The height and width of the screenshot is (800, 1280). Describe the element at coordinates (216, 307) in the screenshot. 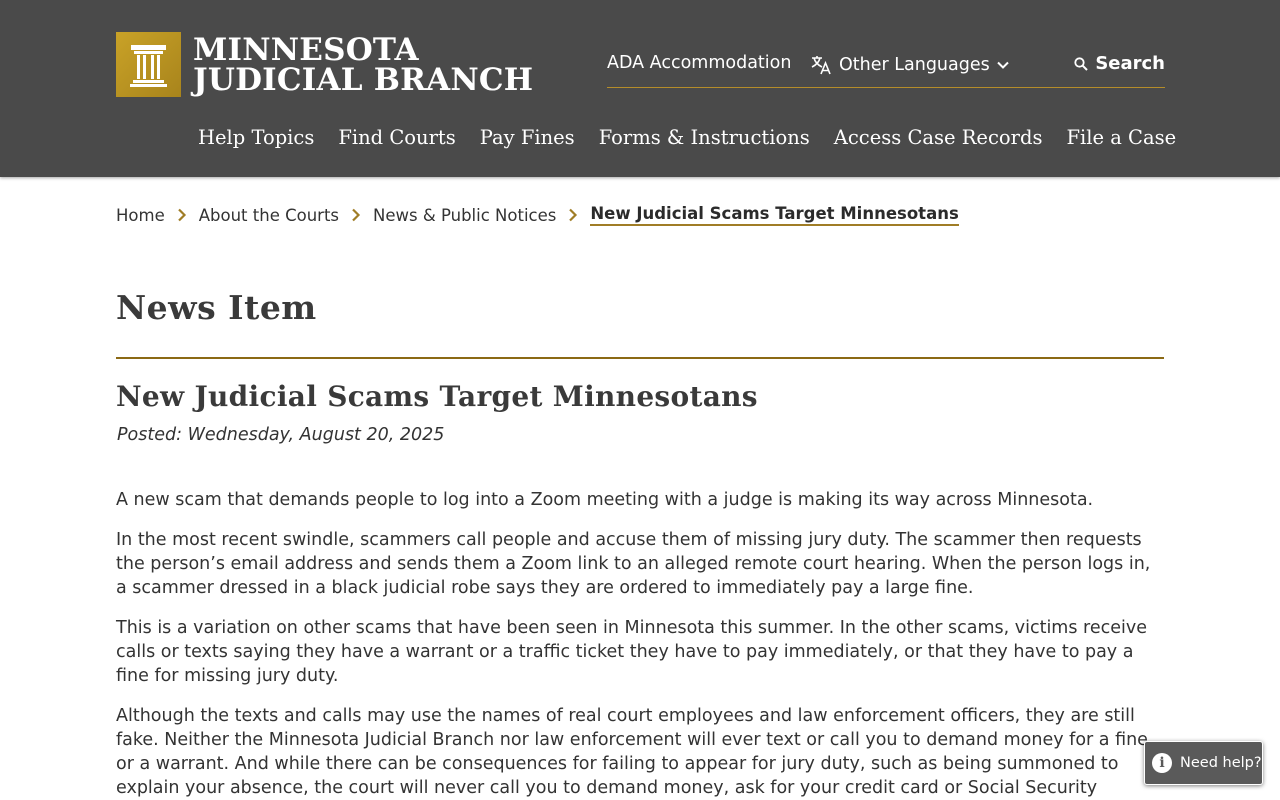

I see `page-title: News Item` at that location.